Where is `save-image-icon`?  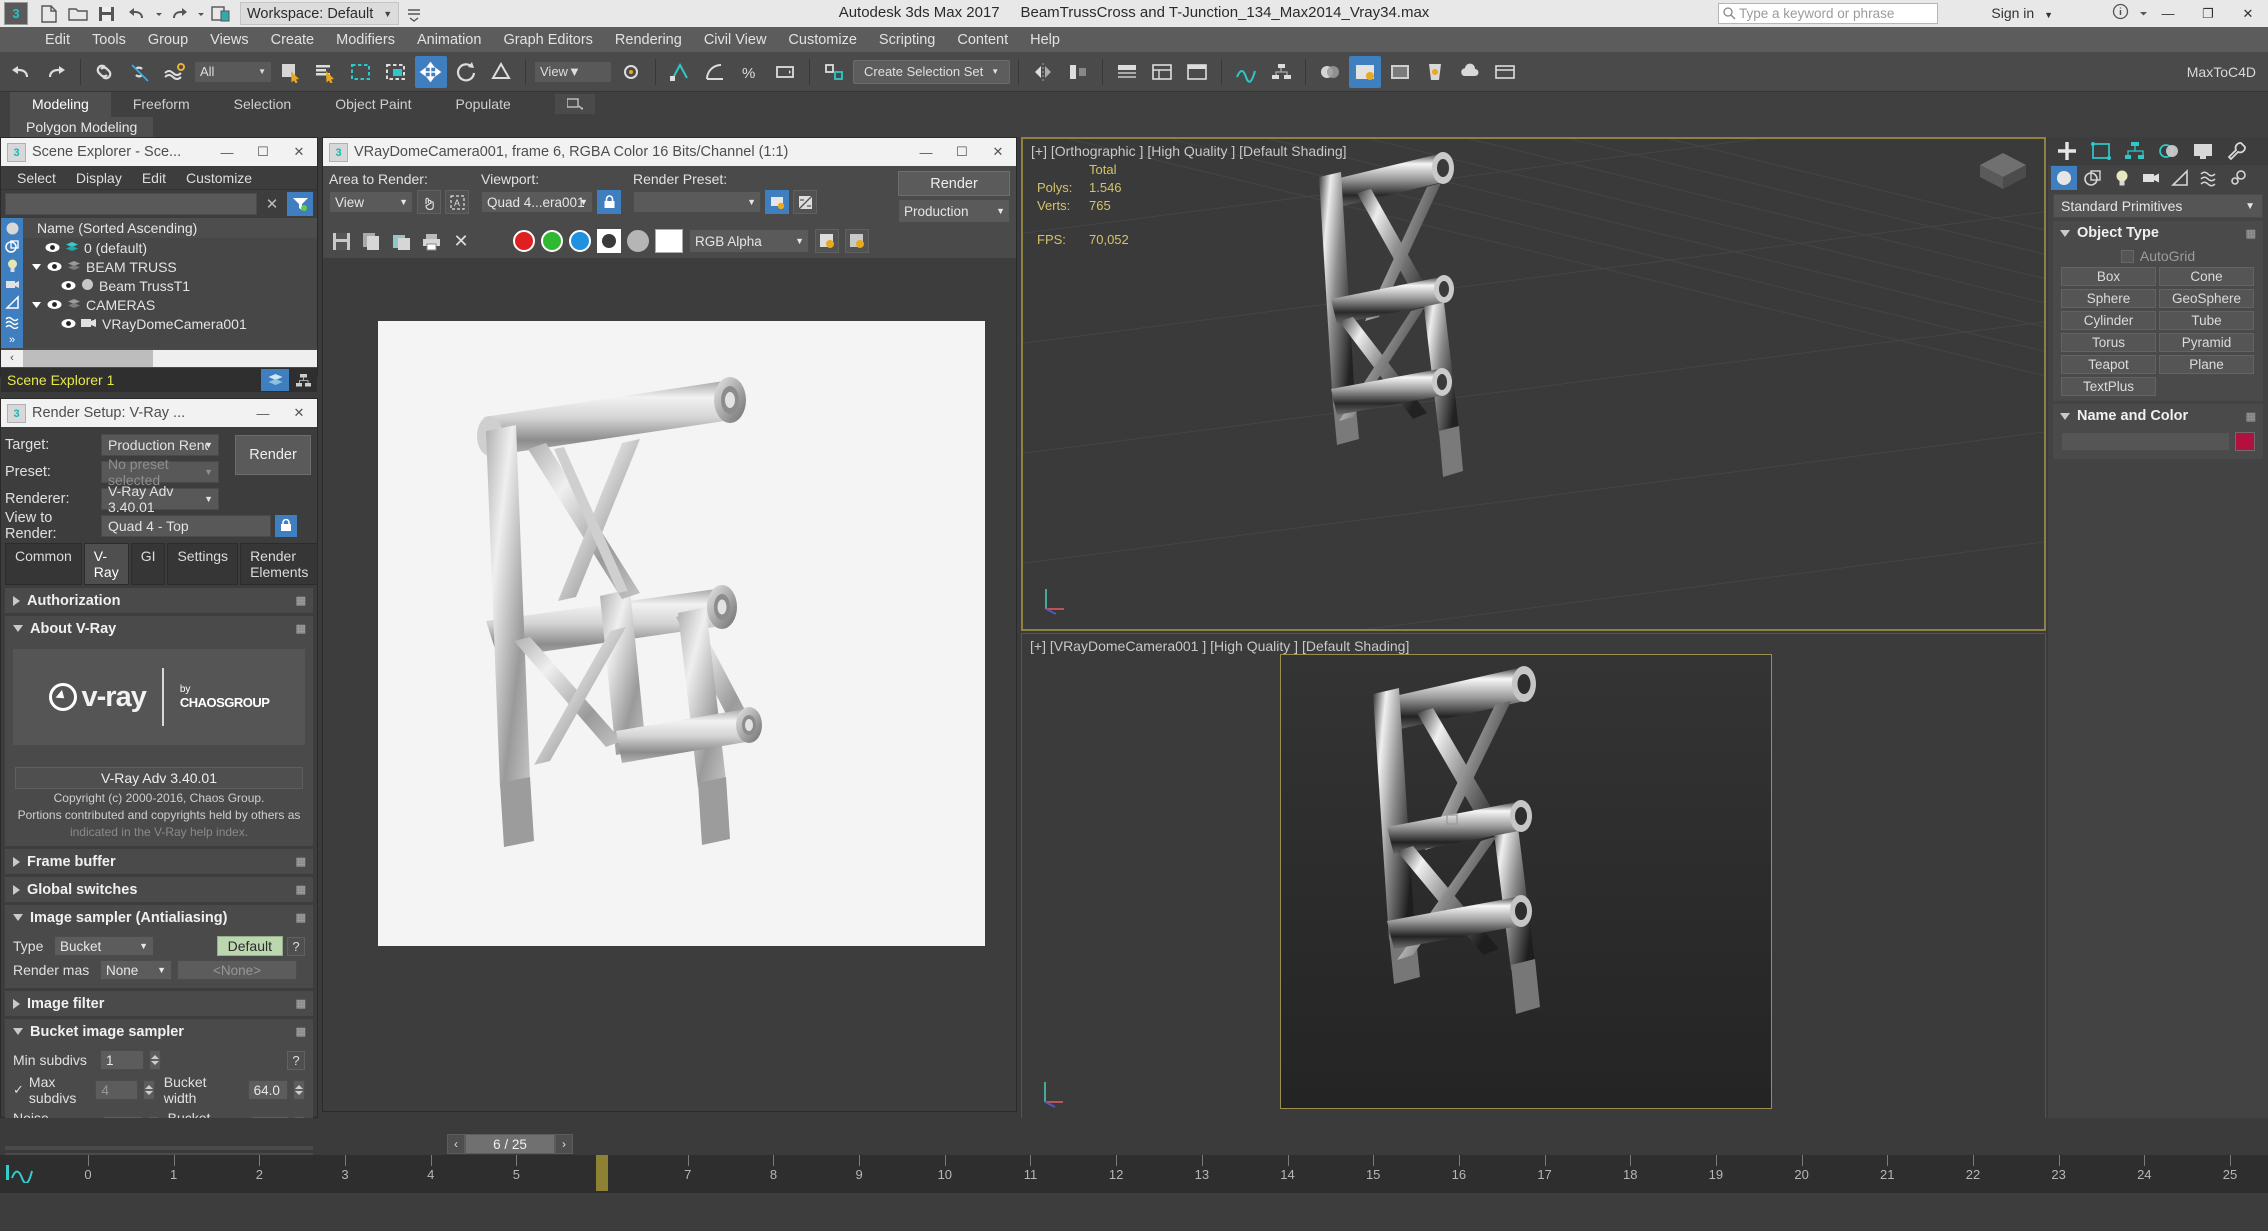
save-image-icon is located at coordinates (341, 241).